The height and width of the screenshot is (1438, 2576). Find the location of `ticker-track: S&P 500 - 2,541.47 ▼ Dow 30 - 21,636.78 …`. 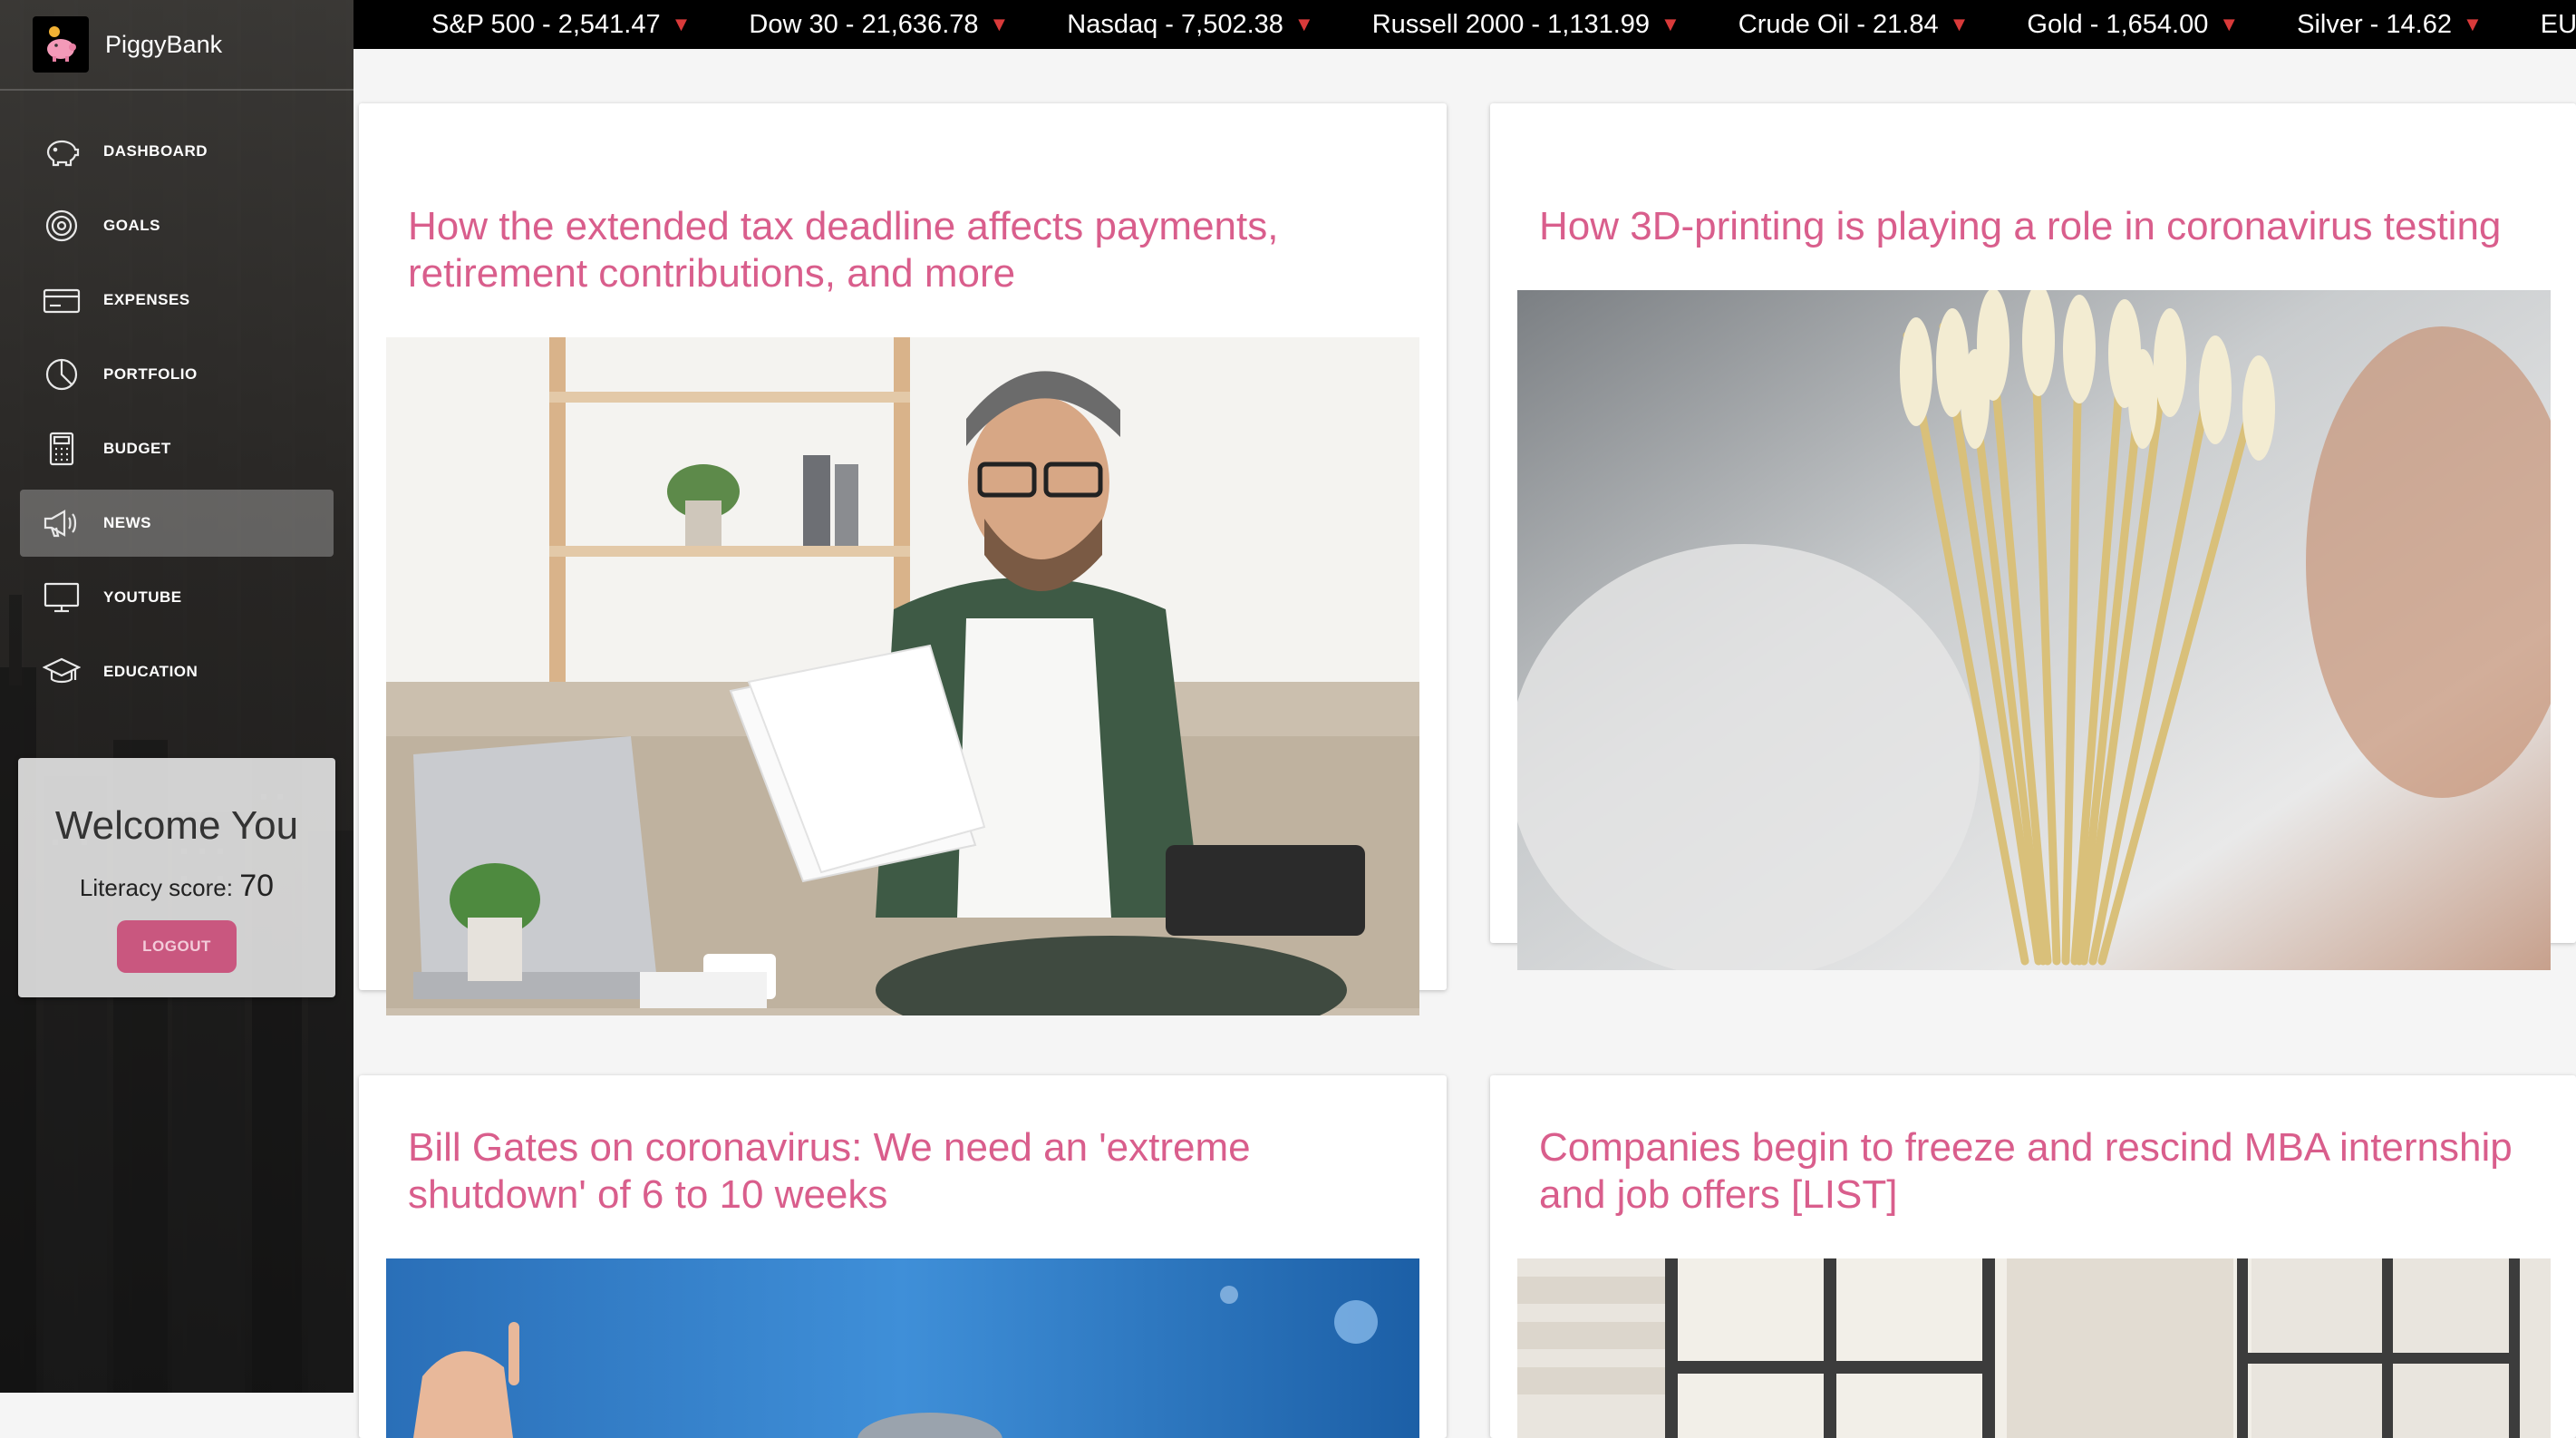

ticker-track: S&P 500 - 2,541.47 ▼ Dow 30 - 21,636.78 … is located at coordinates (1503, 25).